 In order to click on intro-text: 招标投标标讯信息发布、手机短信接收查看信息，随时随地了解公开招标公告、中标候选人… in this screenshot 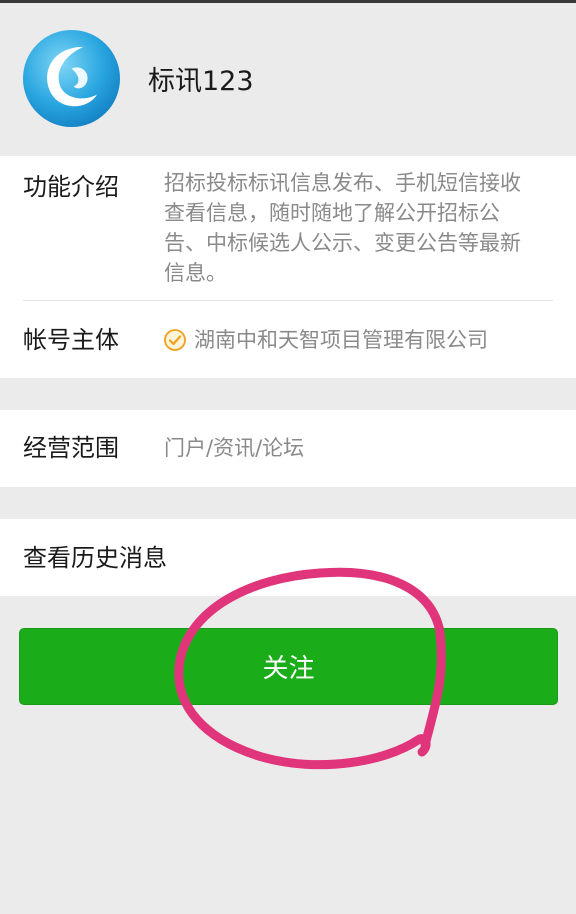, I will do `click(342, 228)`.